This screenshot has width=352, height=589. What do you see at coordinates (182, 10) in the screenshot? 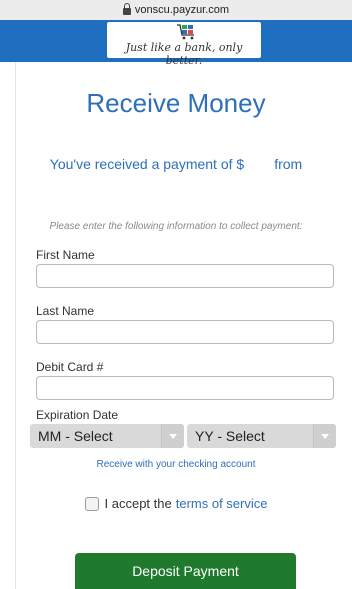
I see `url-text: vonscu.payzur.com` at bounding box center [182, 10].